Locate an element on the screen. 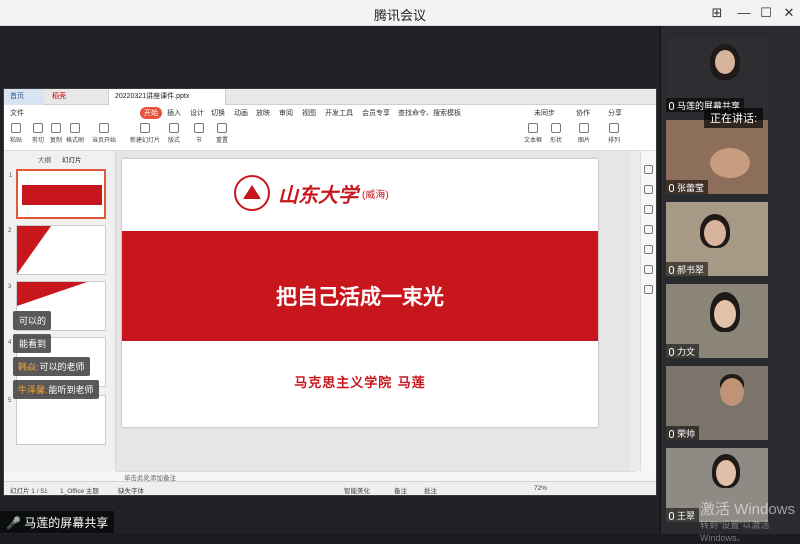  zoom-level: 72% is located at coordinates (540, 488).